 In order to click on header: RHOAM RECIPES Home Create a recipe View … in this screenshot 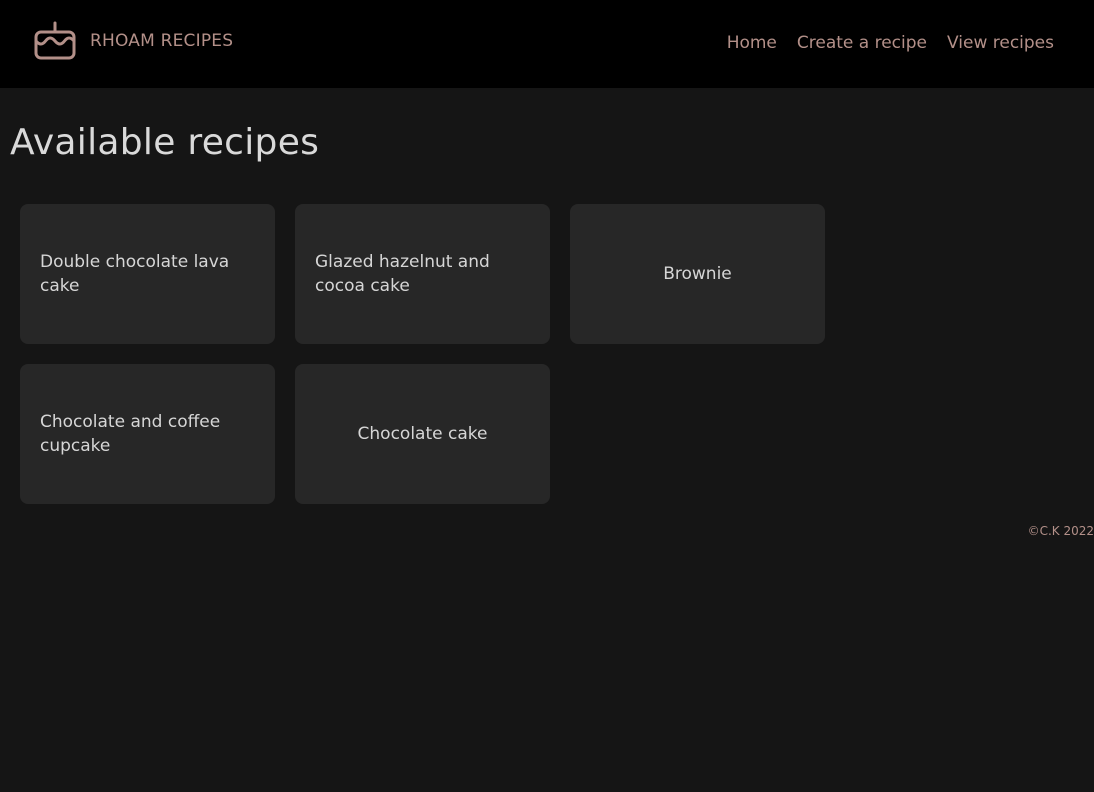, I will do `click(547, 44)`.